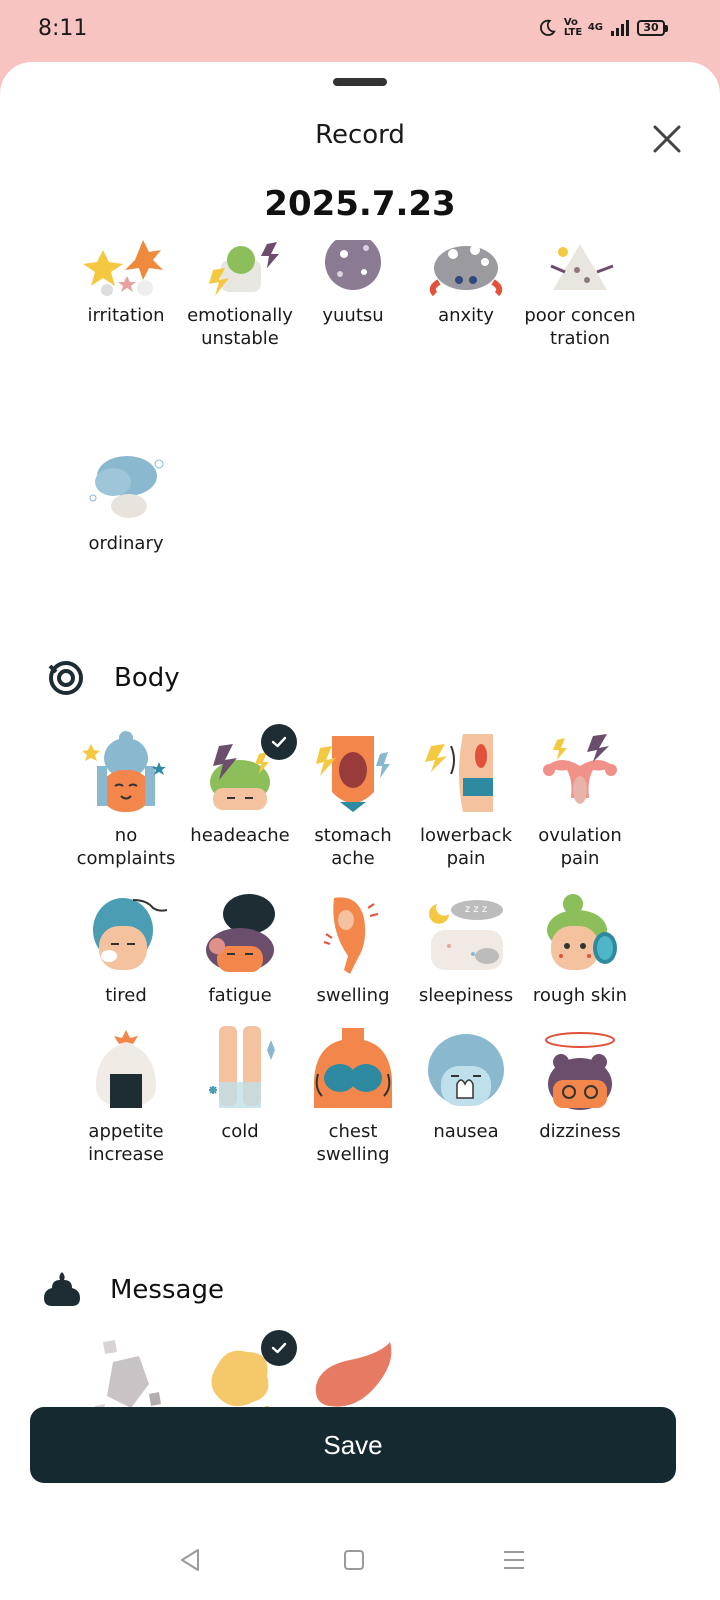  I want to click on message-item-express: express, so click(353, 1375).